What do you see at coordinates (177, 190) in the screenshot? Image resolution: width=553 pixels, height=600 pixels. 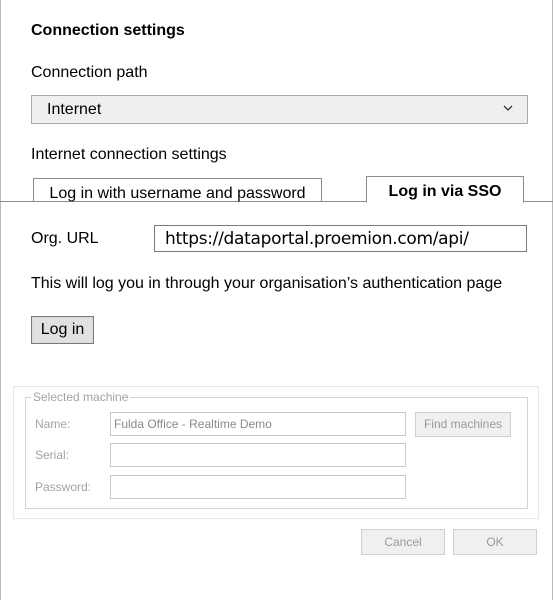 I see `tab-username-password: Log in with username and password` at bounding box center [177, 190].